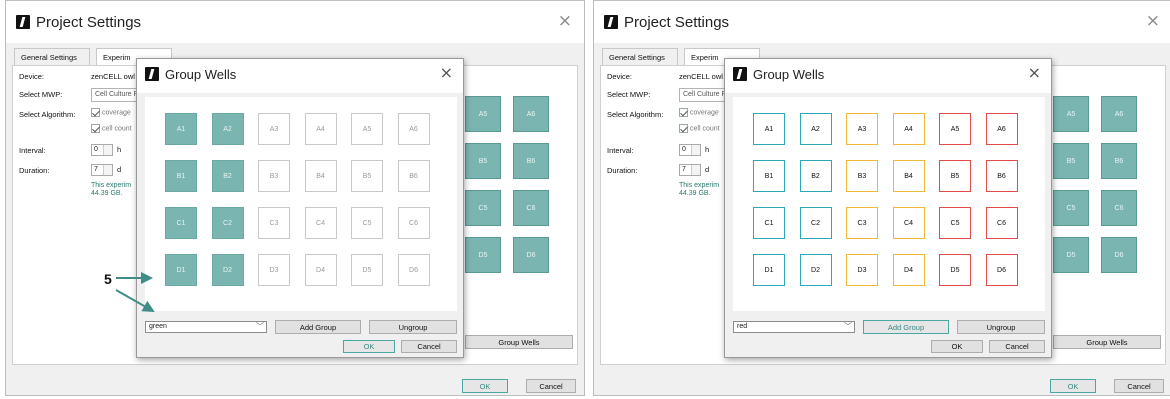 Image resolution: width=1170 pixels, height=399 pixels. What do you see at coordinates (260, 326) in the screenshot?
I see `chevron-down-icon: ﹀` at bounding box center [260, 326].